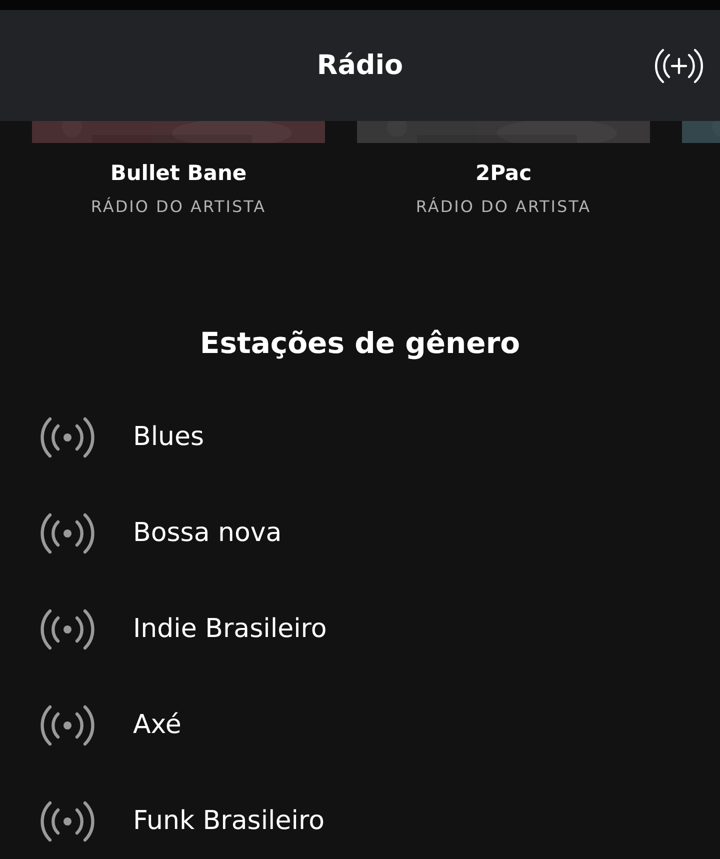 The height and width of the screenshot is (859, 720). What do you see at coordinates (229, 821) in the screenshot?
I see `station-name: Funk Brasileiro` at bounding box center [229, 821].